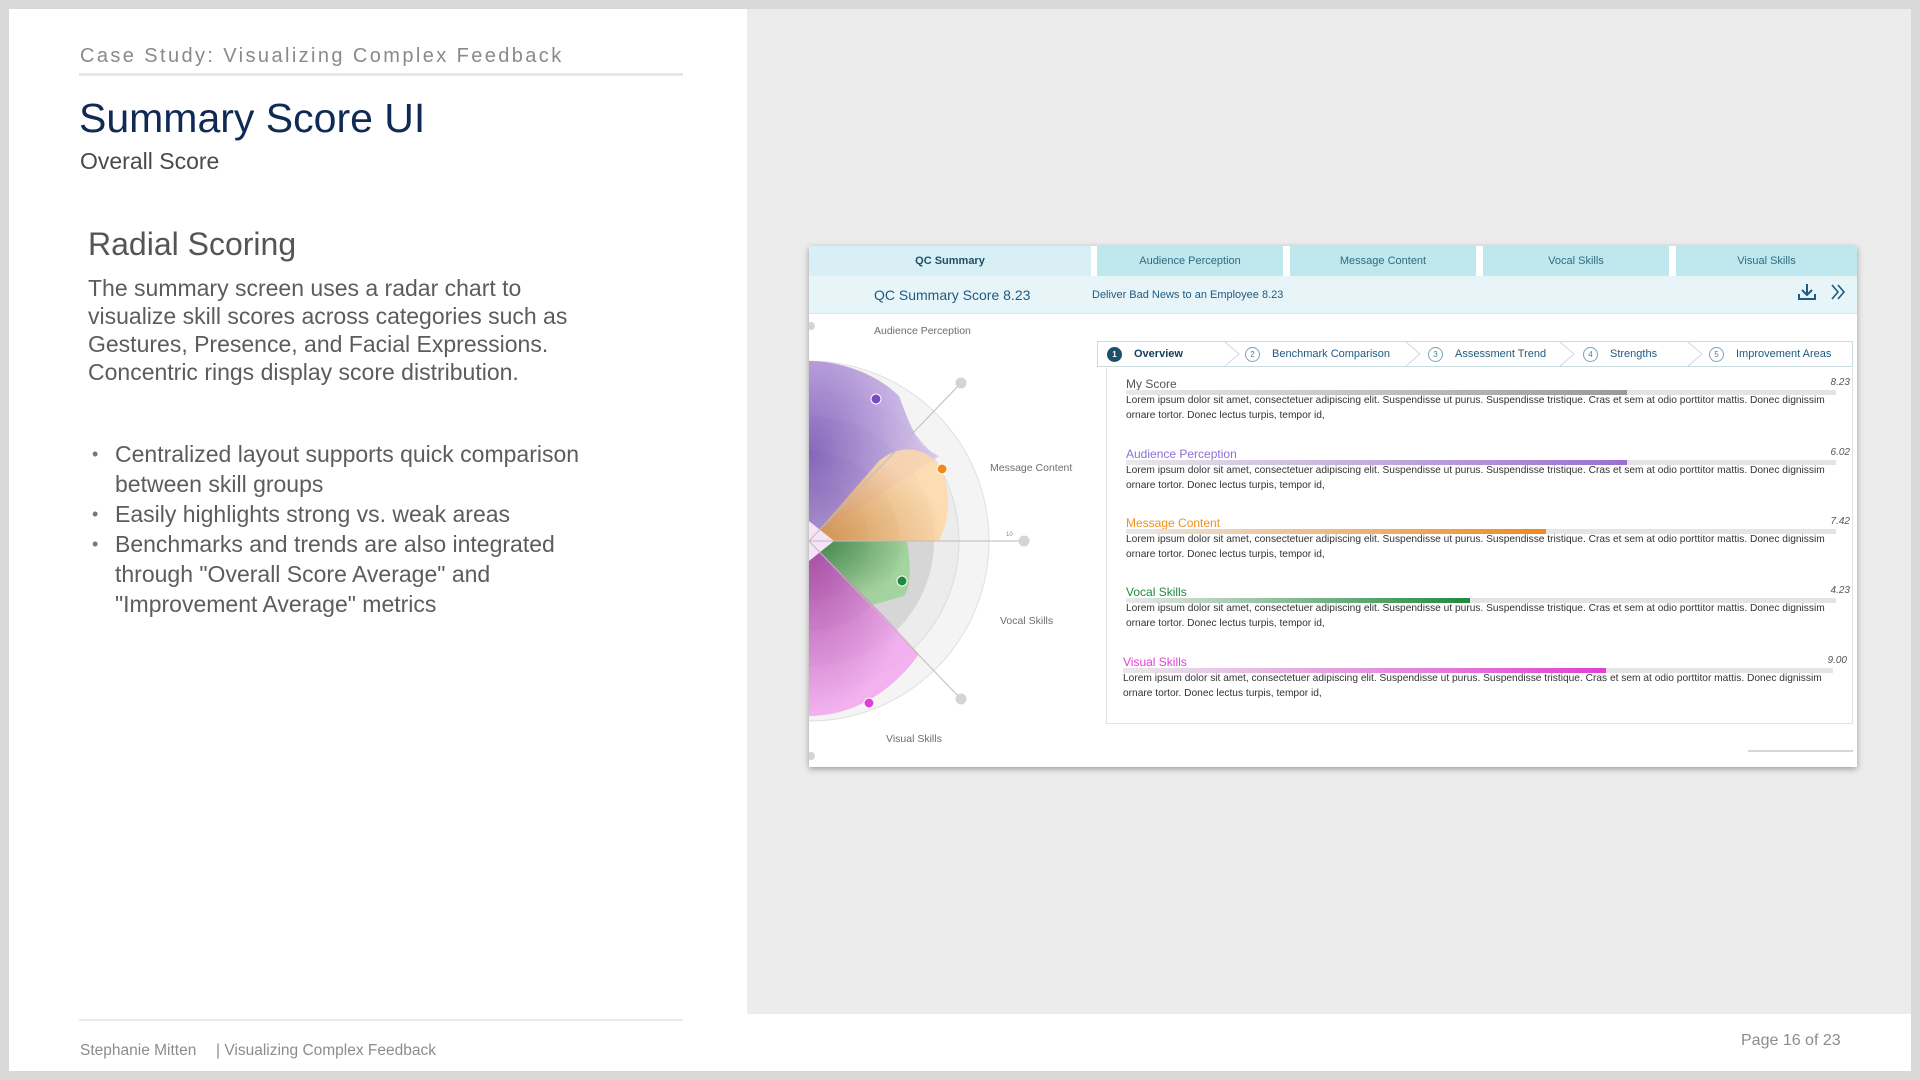  What do you see at coordinates (1181, 454) in the screenshot?
I see `score-label: Audience Perception` at bounding box center [1181, 454].